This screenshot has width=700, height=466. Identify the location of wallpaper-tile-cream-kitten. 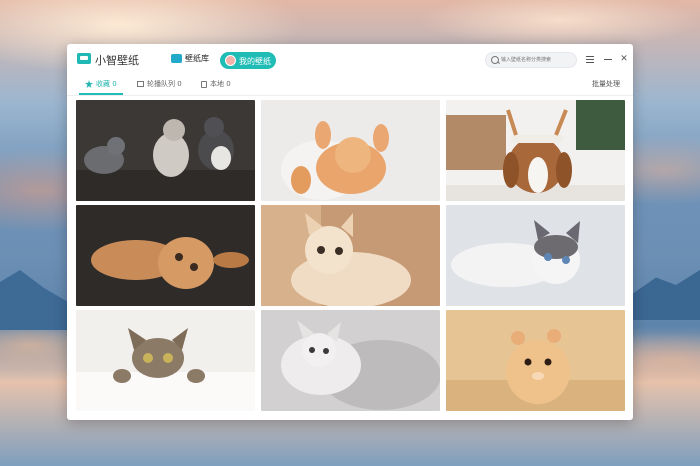
(350, 255).